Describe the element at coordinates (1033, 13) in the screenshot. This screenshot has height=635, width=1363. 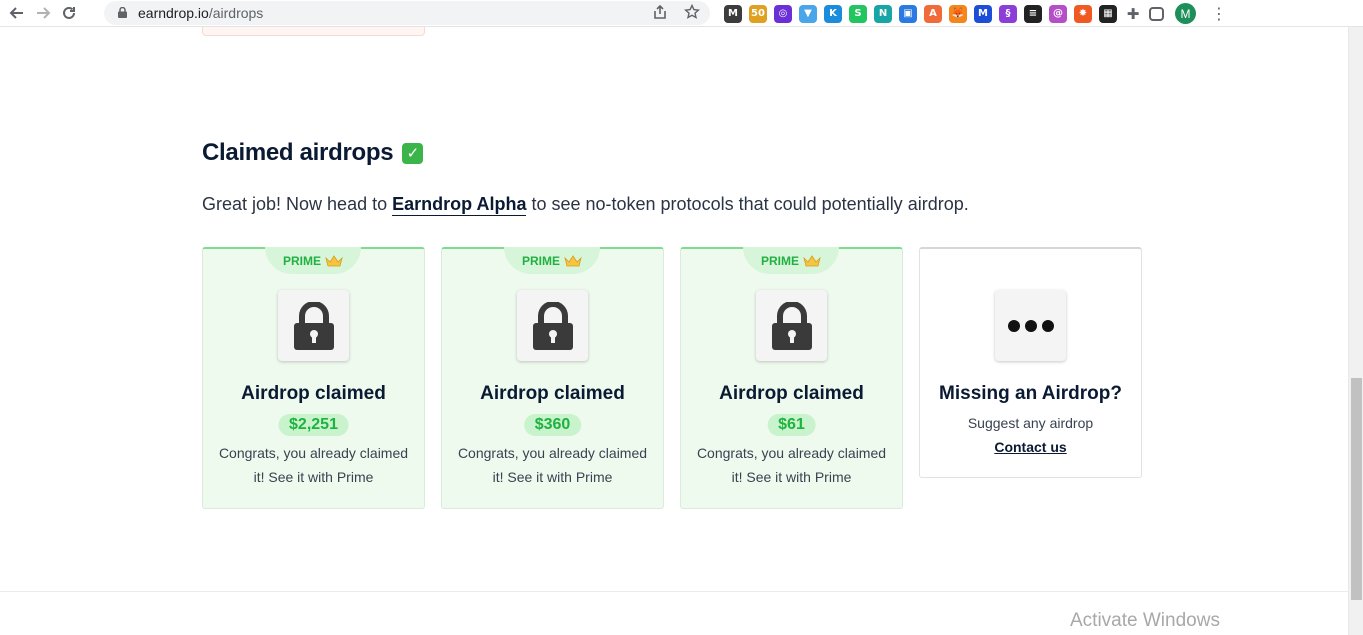
I see `lines-extension-icon: ≡` at that location.